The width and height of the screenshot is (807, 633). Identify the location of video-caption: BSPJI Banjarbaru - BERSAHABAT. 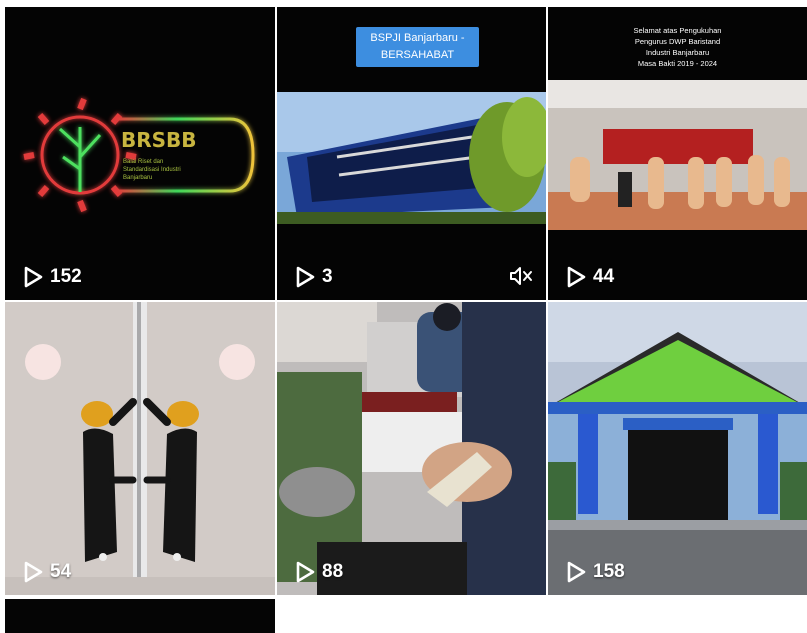
(417, 47).